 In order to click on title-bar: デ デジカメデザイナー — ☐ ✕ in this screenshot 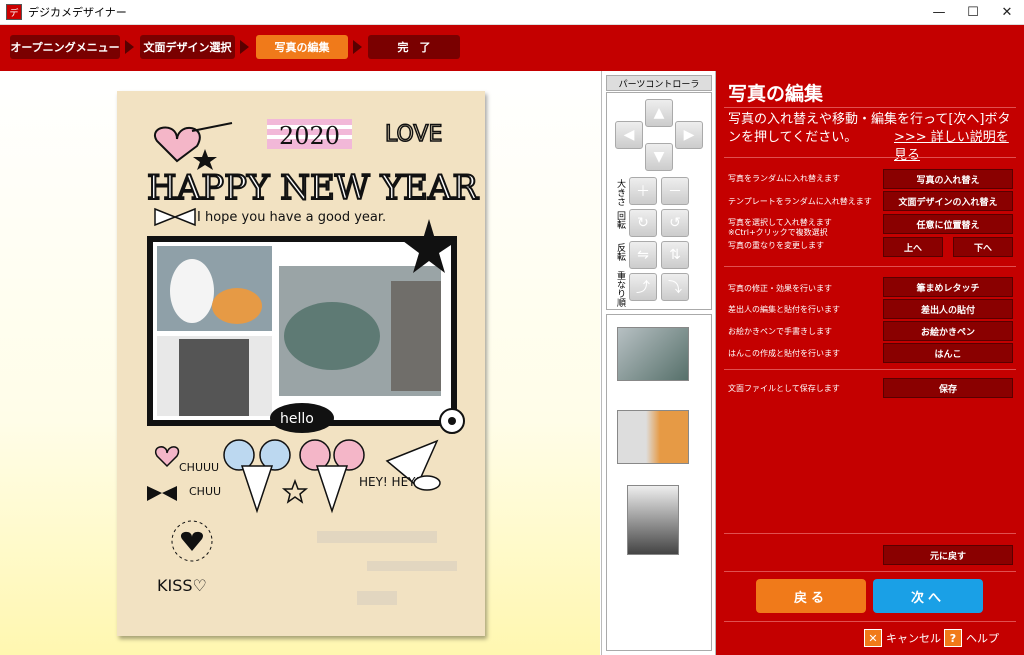, I will do `click(512, 12)`.